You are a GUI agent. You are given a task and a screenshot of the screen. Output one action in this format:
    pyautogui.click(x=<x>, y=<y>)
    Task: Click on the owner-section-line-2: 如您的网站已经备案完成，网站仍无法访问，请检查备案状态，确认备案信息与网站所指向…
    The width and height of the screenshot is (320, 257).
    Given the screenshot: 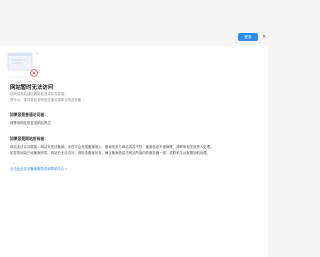 What is the action you would take?
    pyautogui.click(x=110, y=153)
    